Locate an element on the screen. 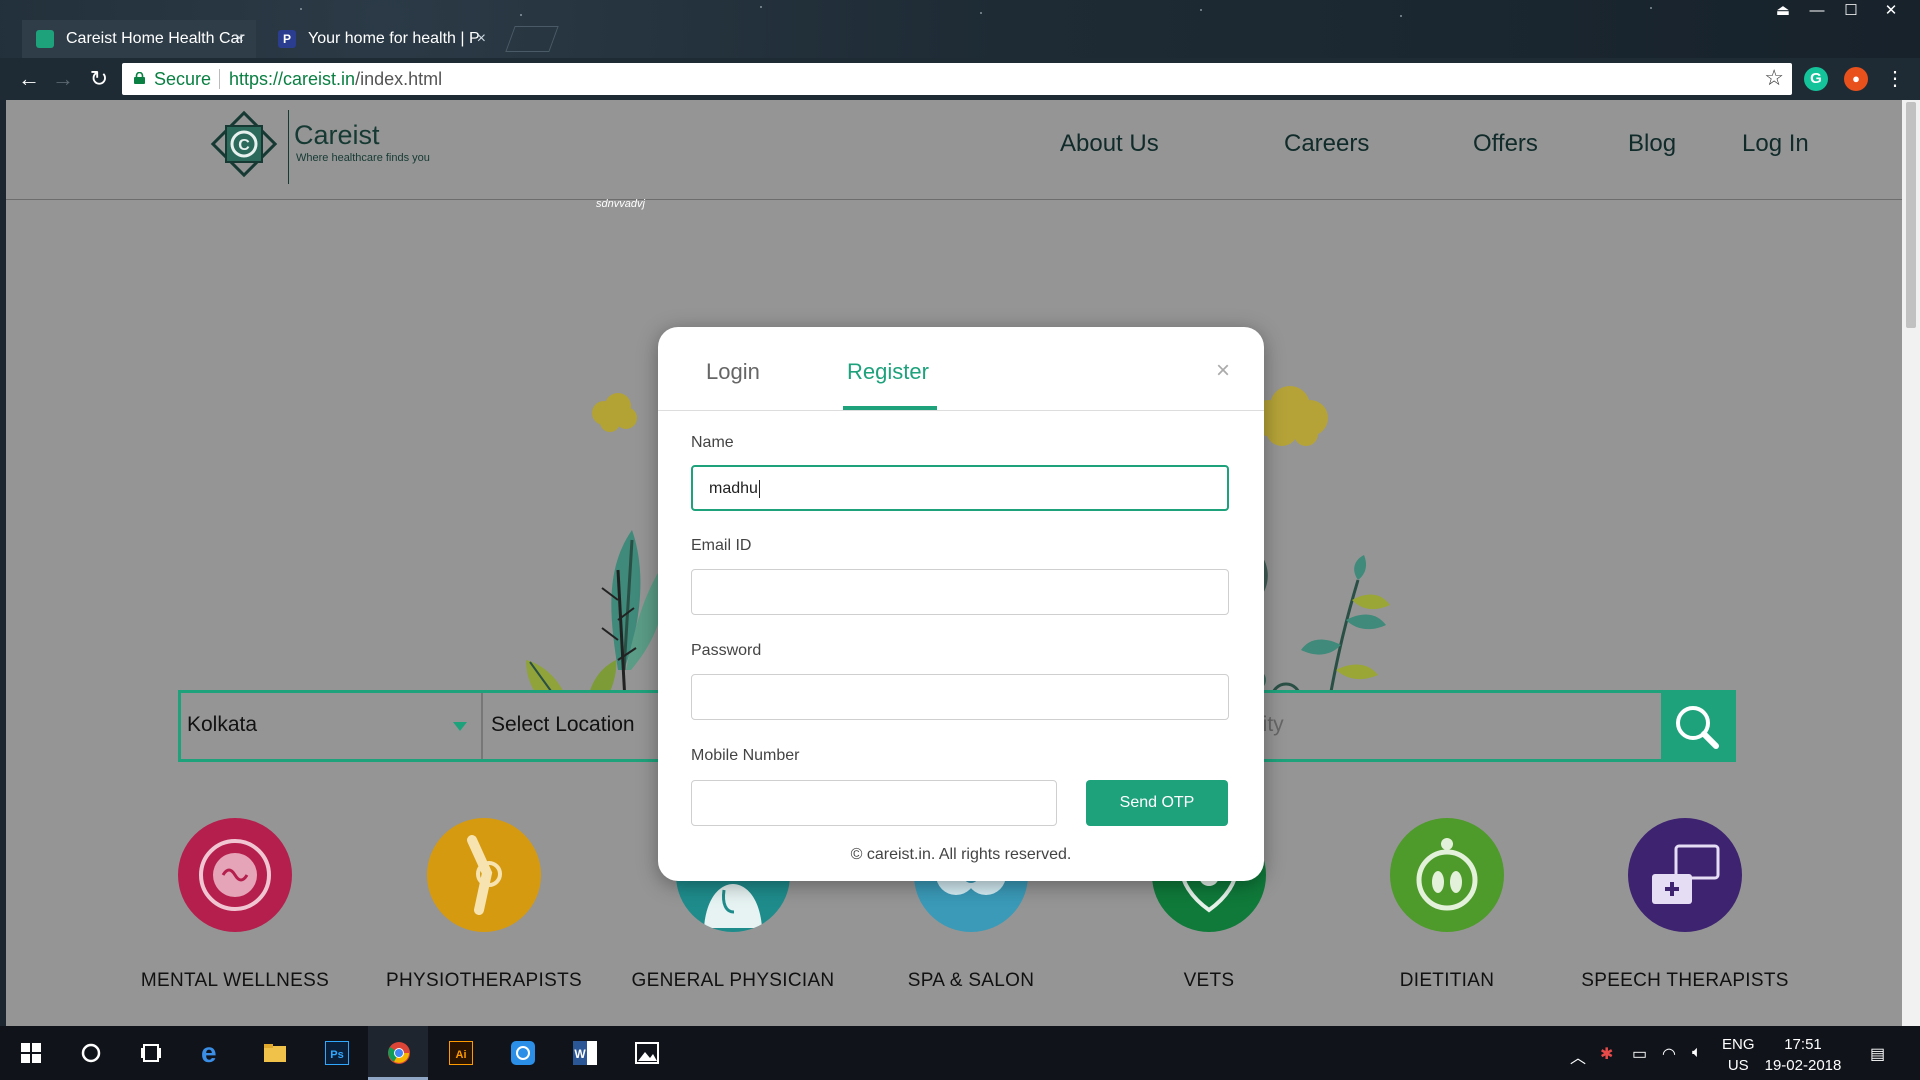 The image size is (1920, 1080). minimize-icon: — is located at coordinates (1817, 12).